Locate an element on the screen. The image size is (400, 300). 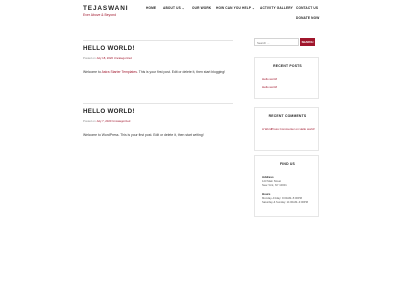
comment-author-link: A WordPress Commenter is located at coordinates (278, 129).